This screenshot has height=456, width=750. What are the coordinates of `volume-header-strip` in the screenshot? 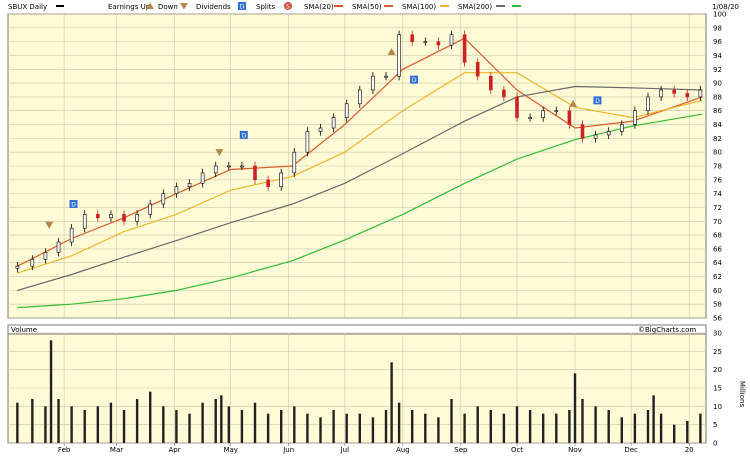 It's located at (357, 329).